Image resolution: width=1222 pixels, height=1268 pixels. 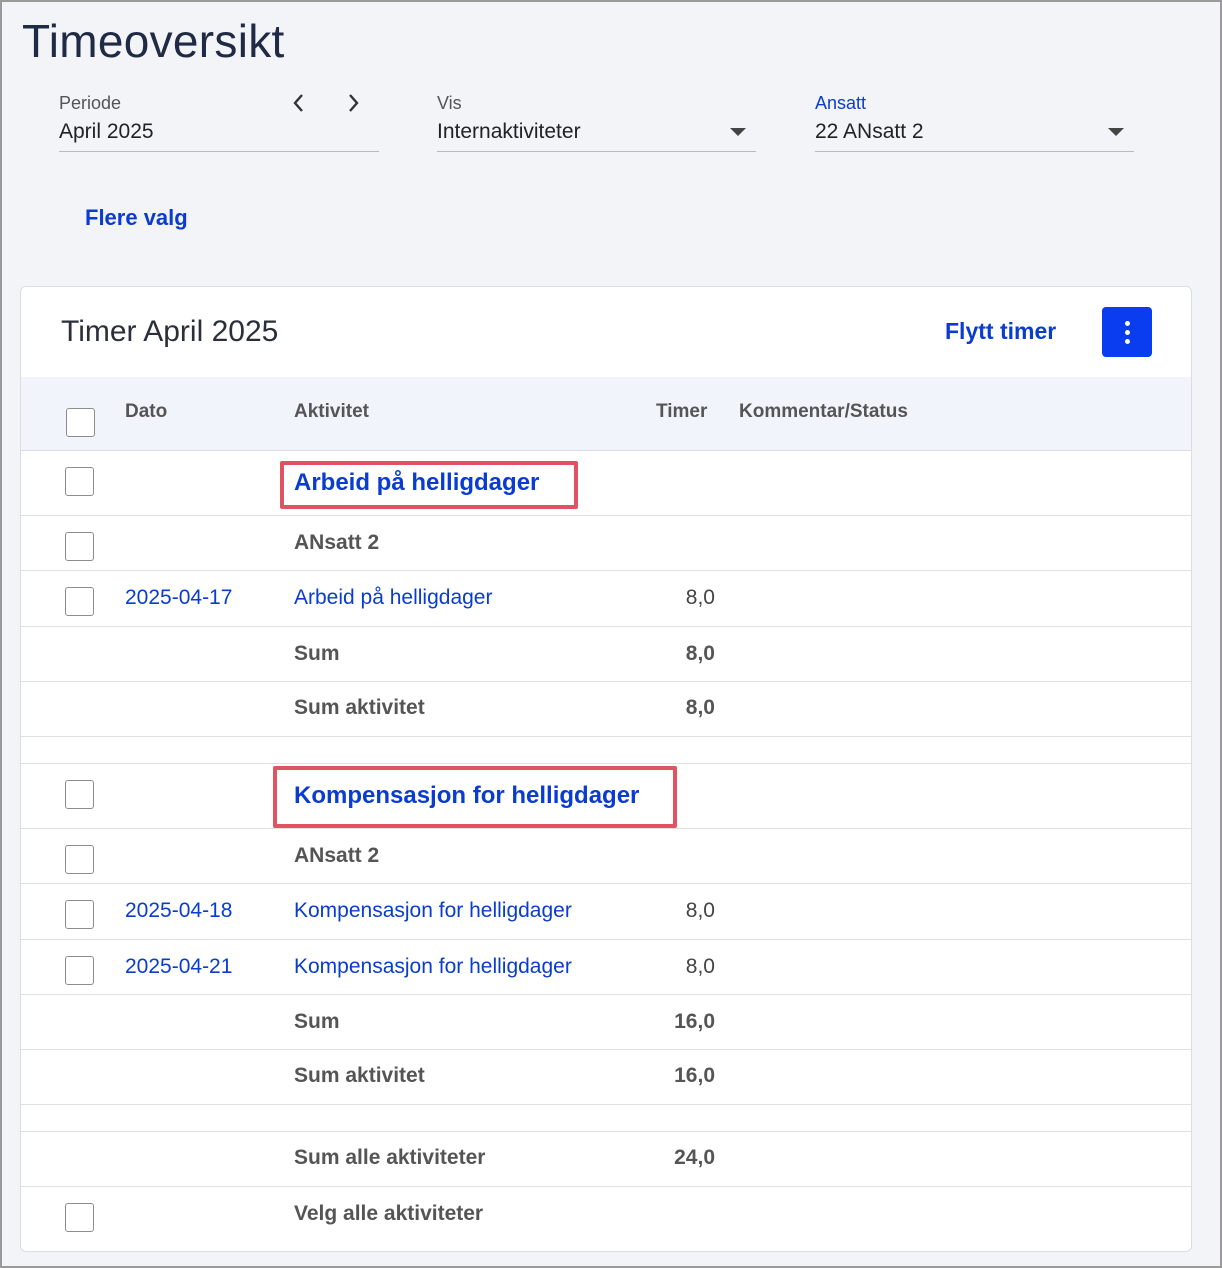 I want to click on sum-all-label: Sum alle aktiviteter, so click(x=390, y=1157).